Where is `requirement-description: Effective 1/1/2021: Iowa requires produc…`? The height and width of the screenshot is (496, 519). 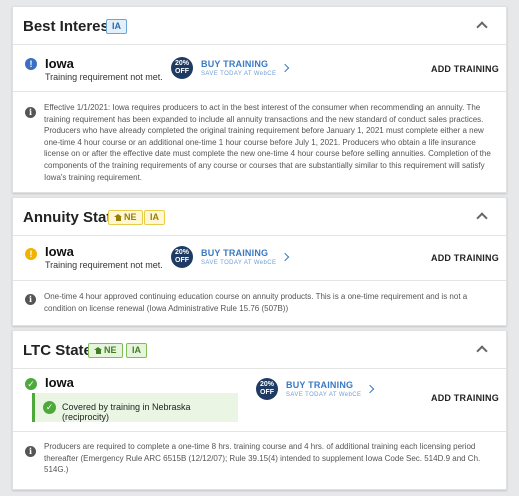
requirement-description: Effective 1/1/2021: Iowa requires produc… is located at coordinates (267, 142).